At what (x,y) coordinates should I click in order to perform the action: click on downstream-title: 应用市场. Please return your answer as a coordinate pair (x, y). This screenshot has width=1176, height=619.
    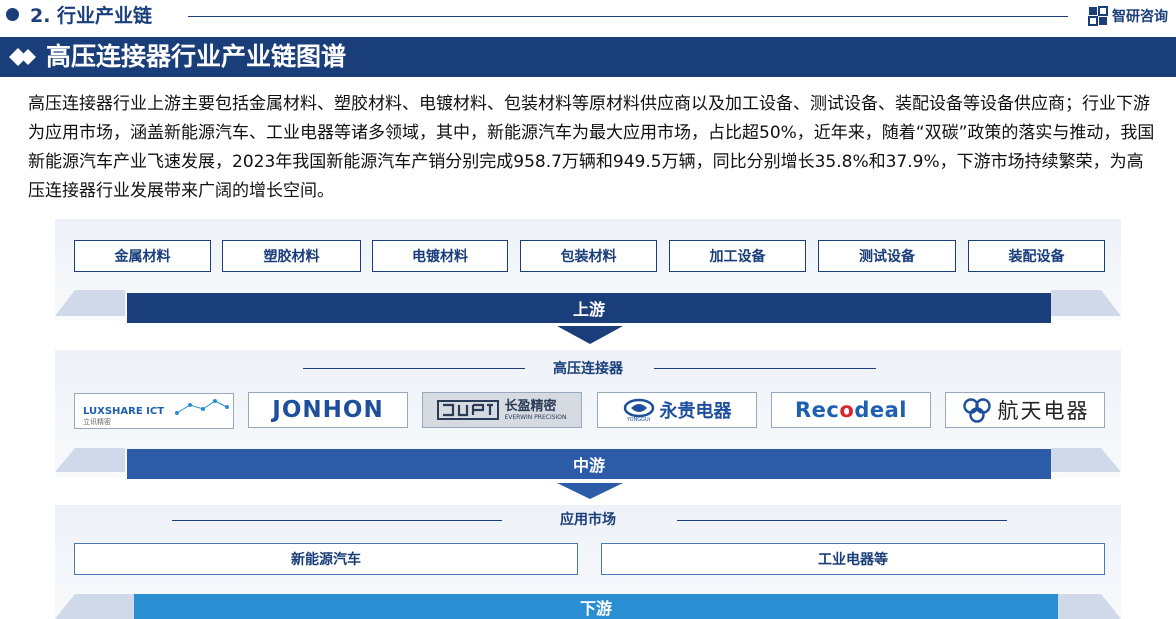
    Looking at the image, I should click on (588, 520).